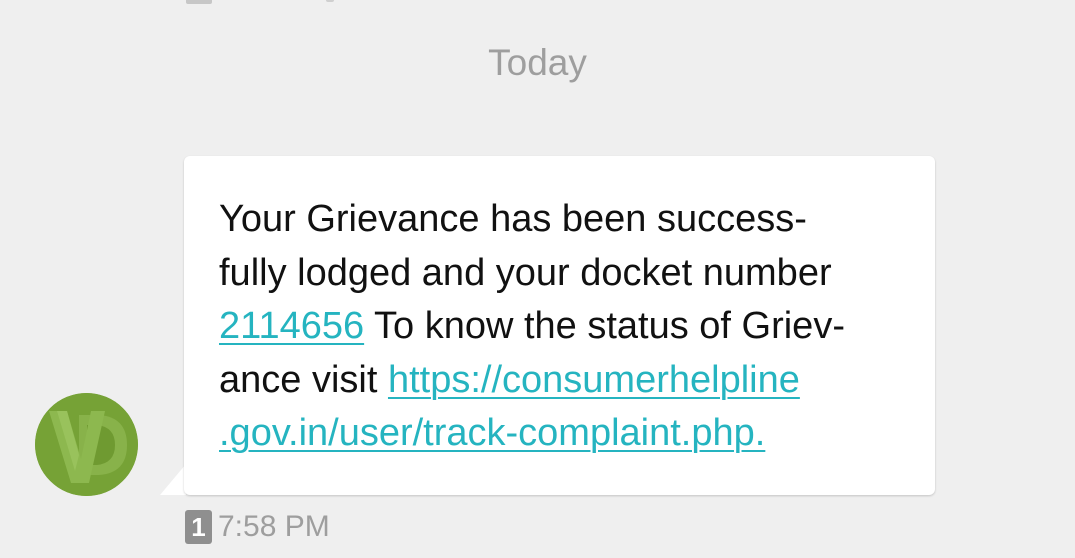  I want to click on docket-number-link: 2114656, so click(291, 326).